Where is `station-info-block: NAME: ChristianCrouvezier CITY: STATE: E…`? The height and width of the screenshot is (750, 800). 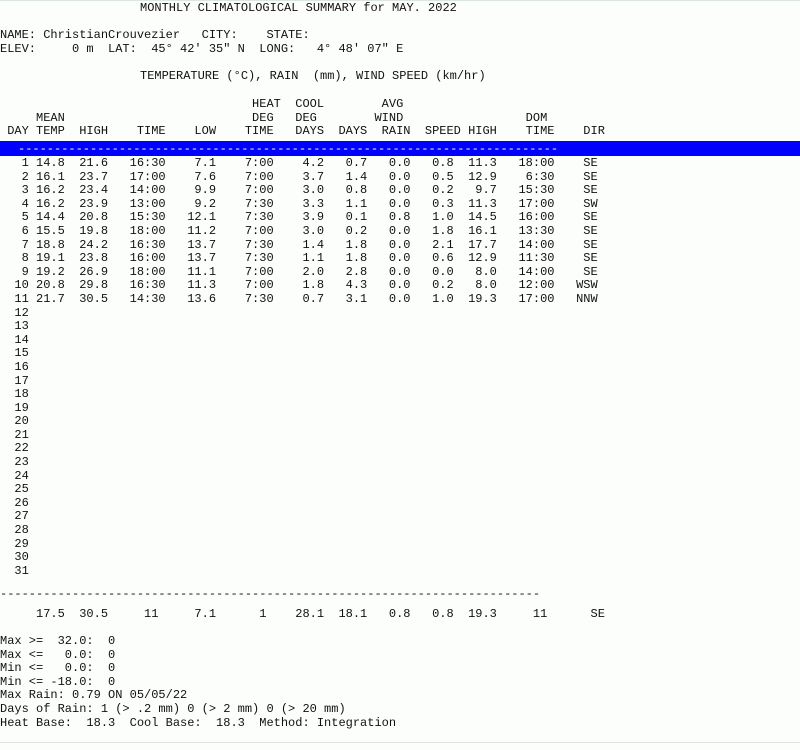 station-info-block: NAME: ChristianCrouvezier CITY: STATE: E… is located at coordinates (400, 42).